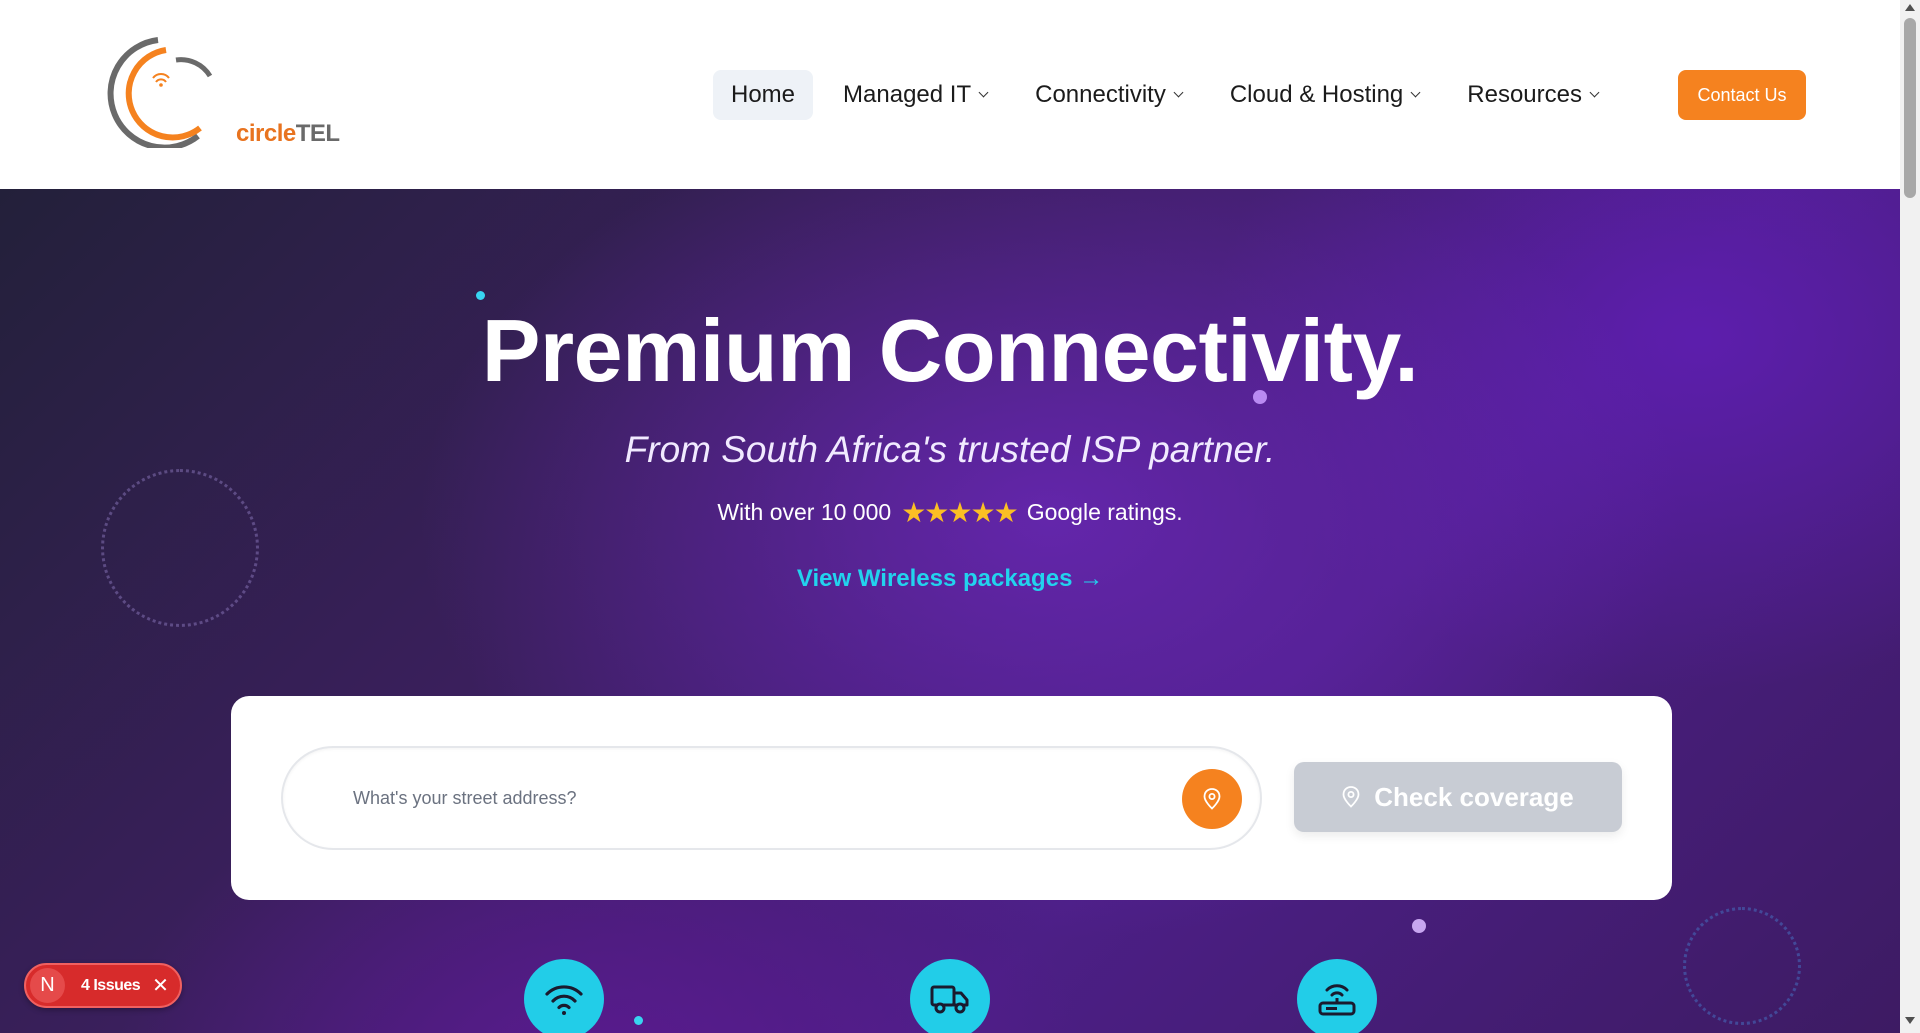 The width and height of the screenshot is (1920, 1033). I want to click on street-address-input, so click(753, 798).